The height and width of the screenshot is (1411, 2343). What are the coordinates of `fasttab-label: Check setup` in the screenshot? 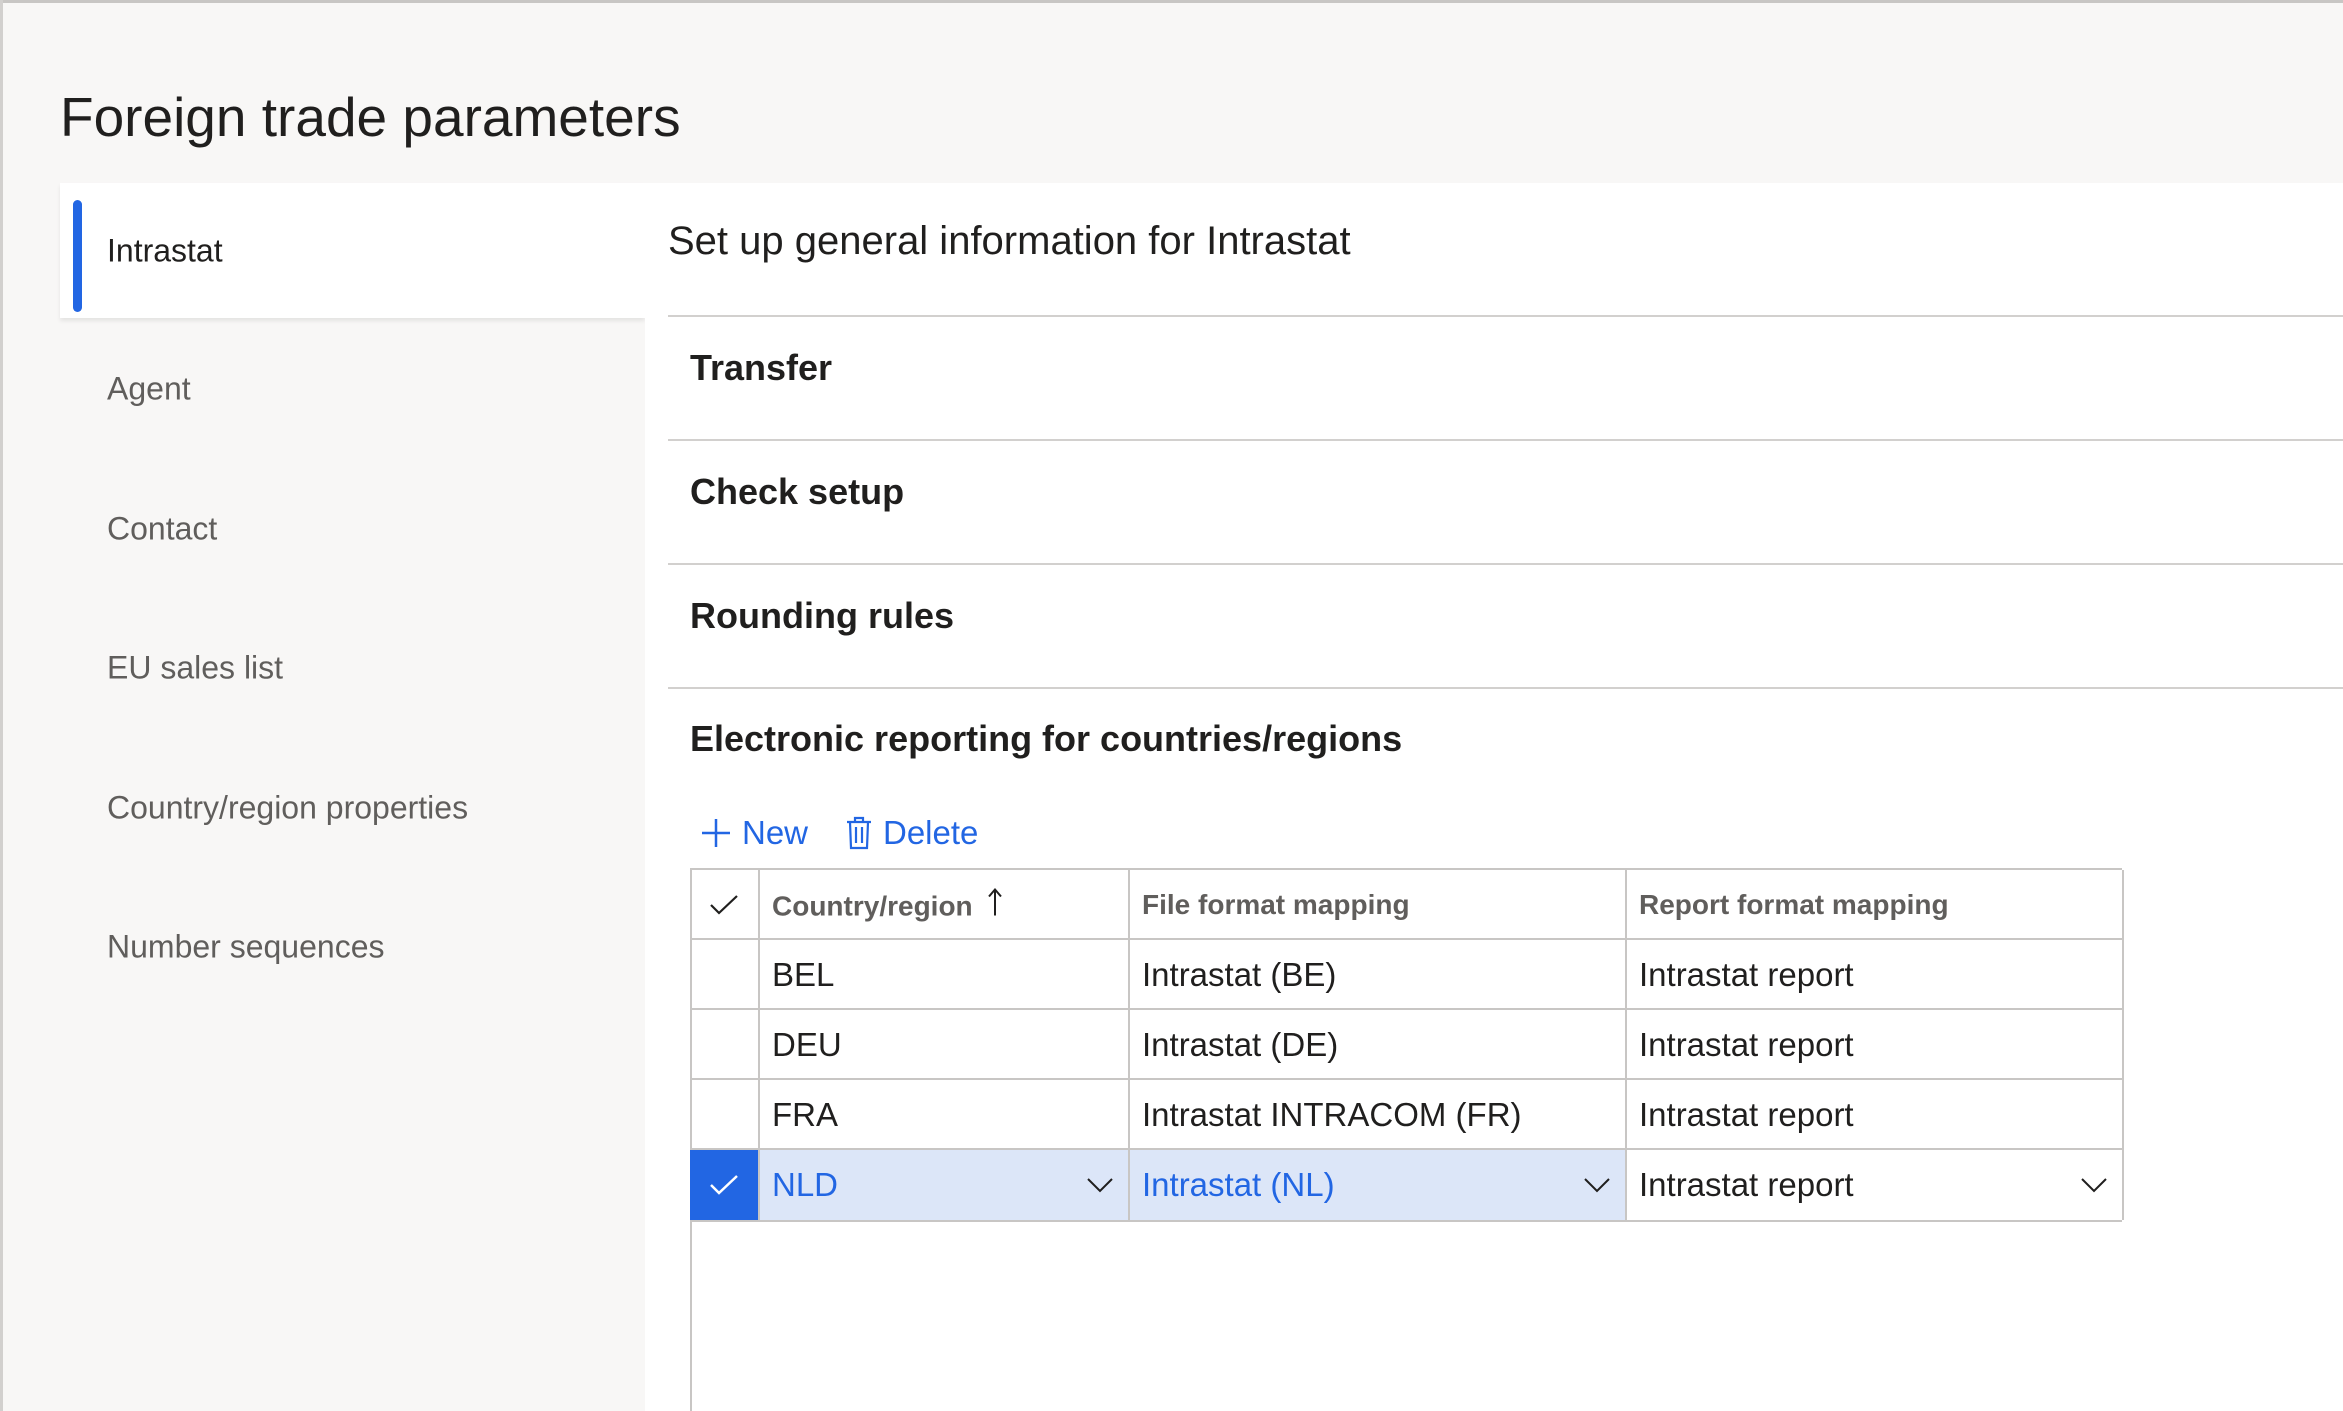 It's located at (797, 491).